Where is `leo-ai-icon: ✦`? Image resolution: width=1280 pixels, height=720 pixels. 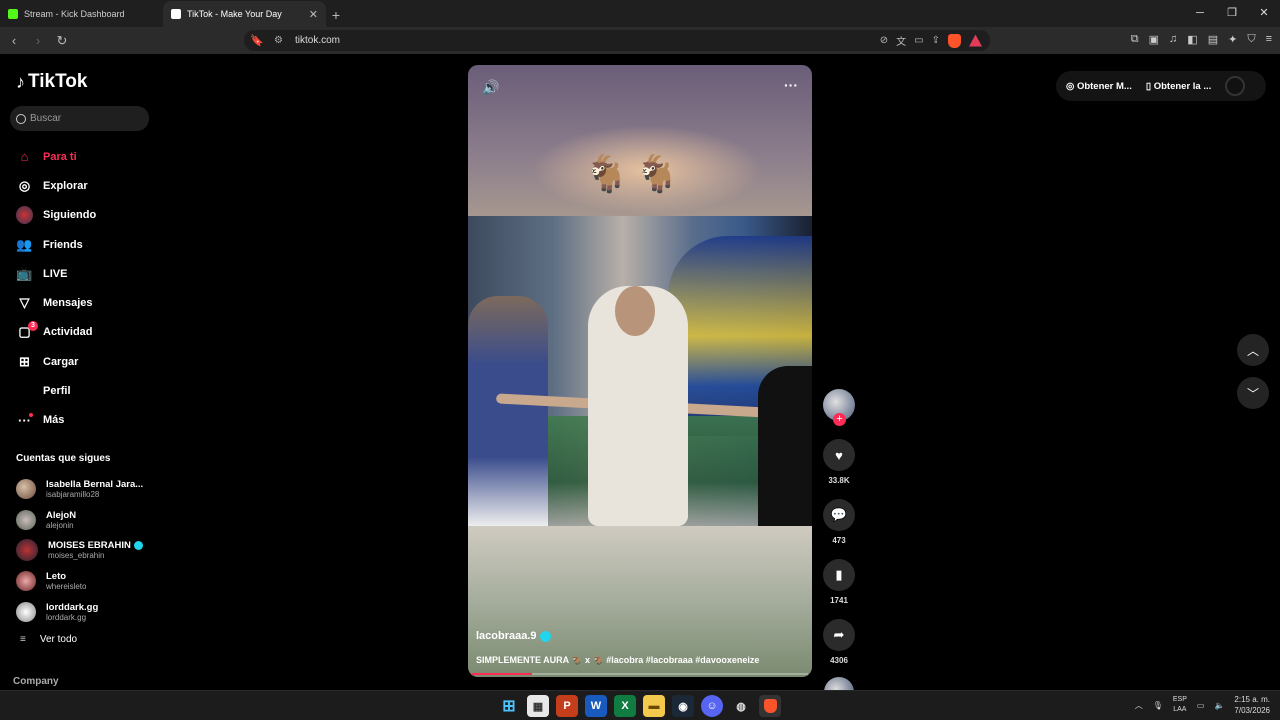 leo-ai-icon: ✦ is located at coordinates (1232, 39).